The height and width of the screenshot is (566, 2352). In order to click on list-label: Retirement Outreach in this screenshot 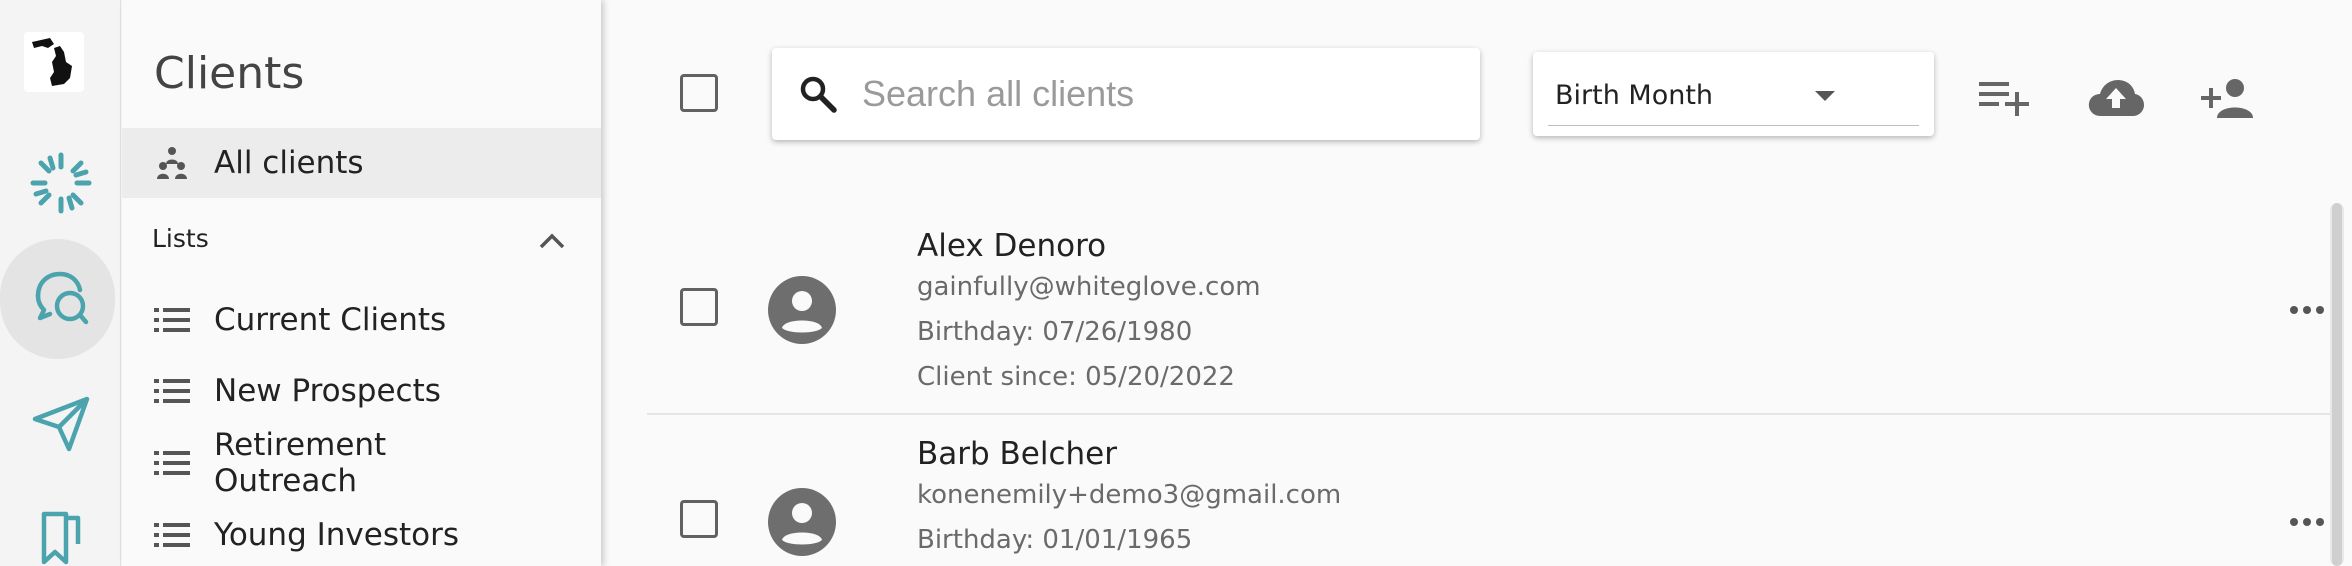, I will do `click(300, 463)`.